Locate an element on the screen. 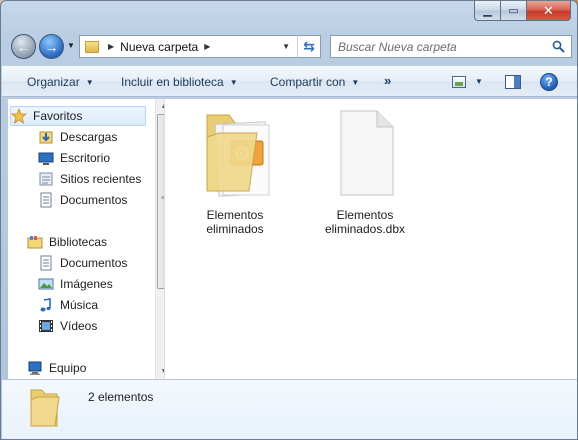 This screenshot has width=578, height=440. minimize-icon: ▁ is located at coordinates (487, 11).